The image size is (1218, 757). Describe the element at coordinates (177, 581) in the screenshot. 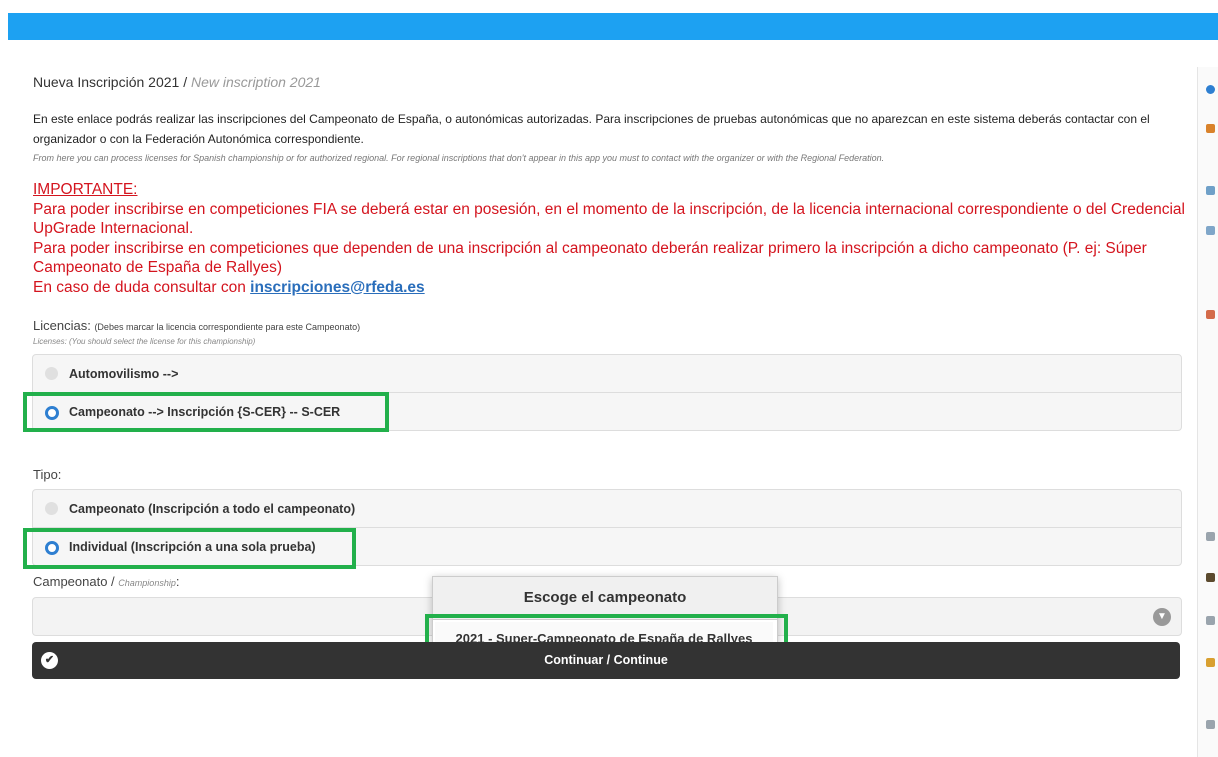

I see `campeonato-label-colon: :` at that location.